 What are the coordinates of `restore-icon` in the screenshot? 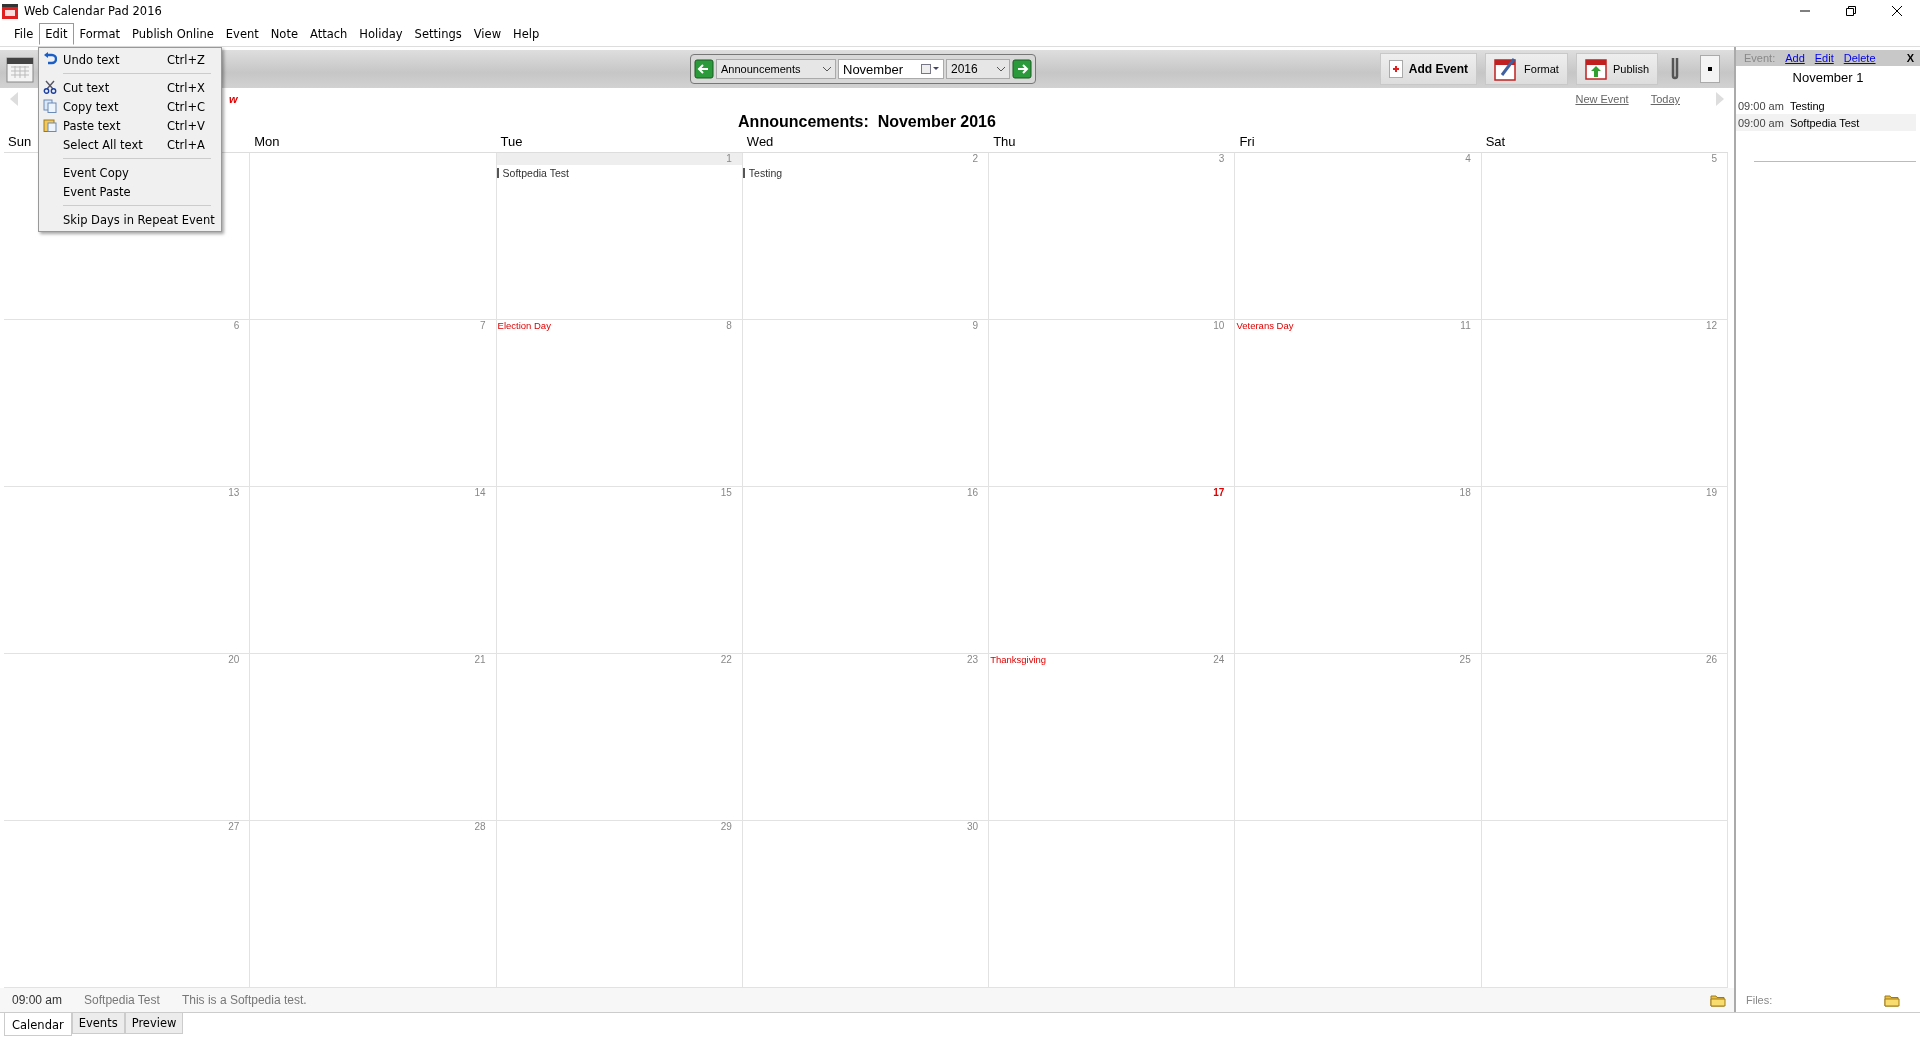 It's located at (1851, 11).